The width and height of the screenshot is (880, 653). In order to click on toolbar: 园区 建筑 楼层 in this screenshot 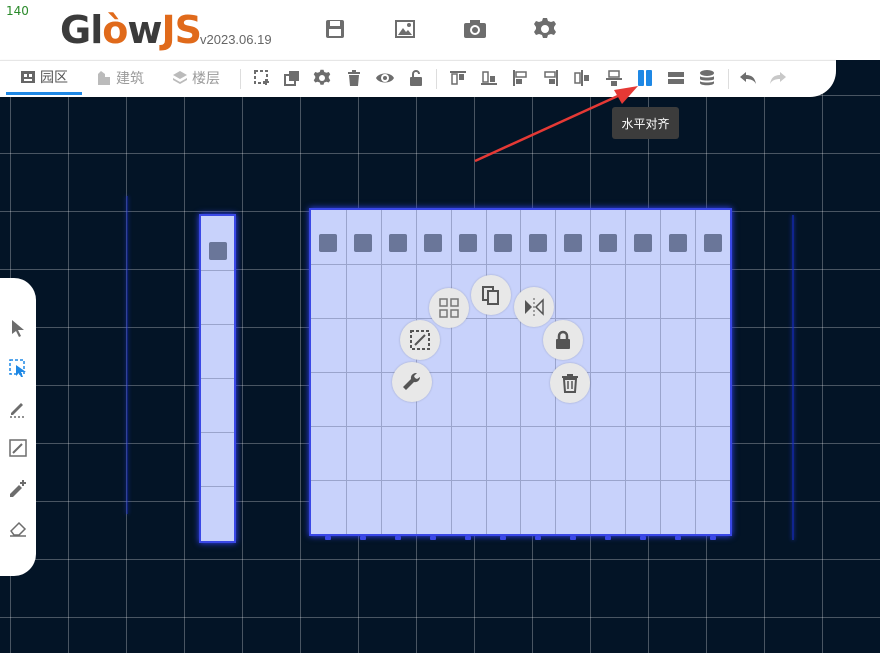, I will do `click(418, 78)`.